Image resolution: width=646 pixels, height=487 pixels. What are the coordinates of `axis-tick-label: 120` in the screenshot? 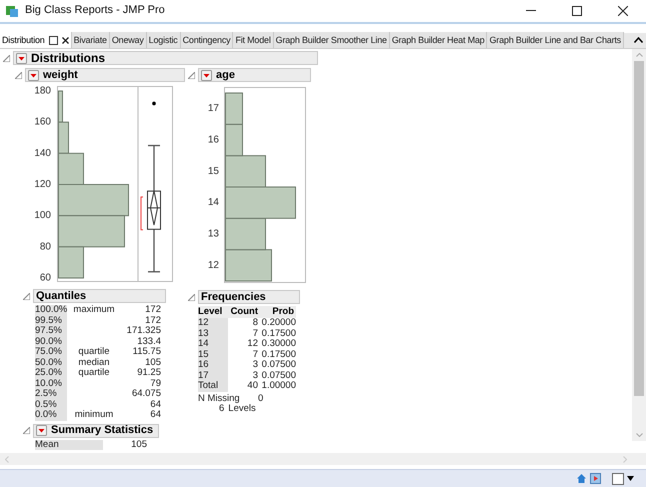 It's located at (42, 184).